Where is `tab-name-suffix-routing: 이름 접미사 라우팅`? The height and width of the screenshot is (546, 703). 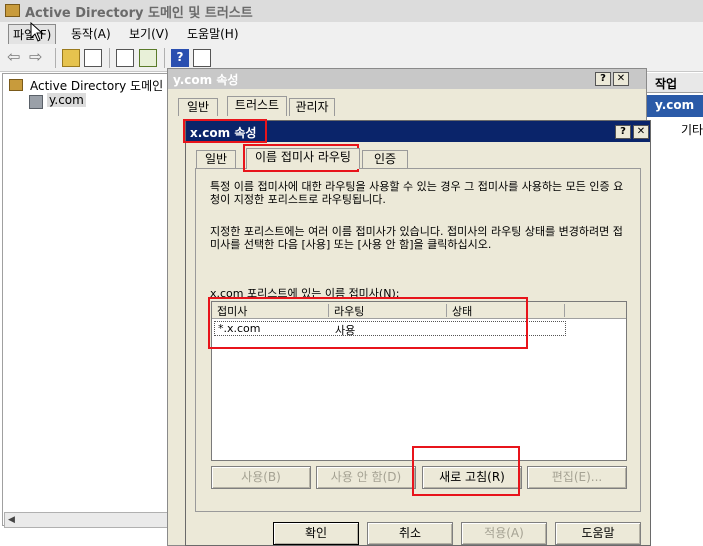 tab-name-suffix-routing: 이름 접미사 라우팅 is located at coordinates (303, 158).